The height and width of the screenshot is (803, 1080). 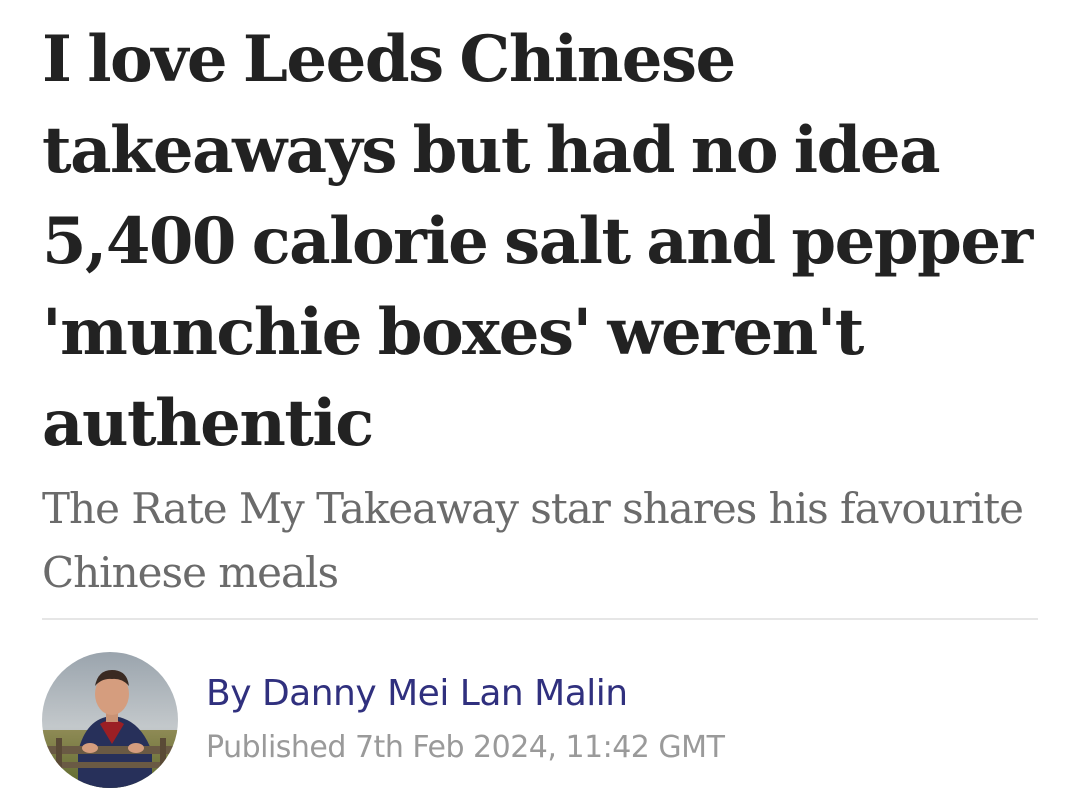 I want to click on header-divider, so click(x=540, y=619).